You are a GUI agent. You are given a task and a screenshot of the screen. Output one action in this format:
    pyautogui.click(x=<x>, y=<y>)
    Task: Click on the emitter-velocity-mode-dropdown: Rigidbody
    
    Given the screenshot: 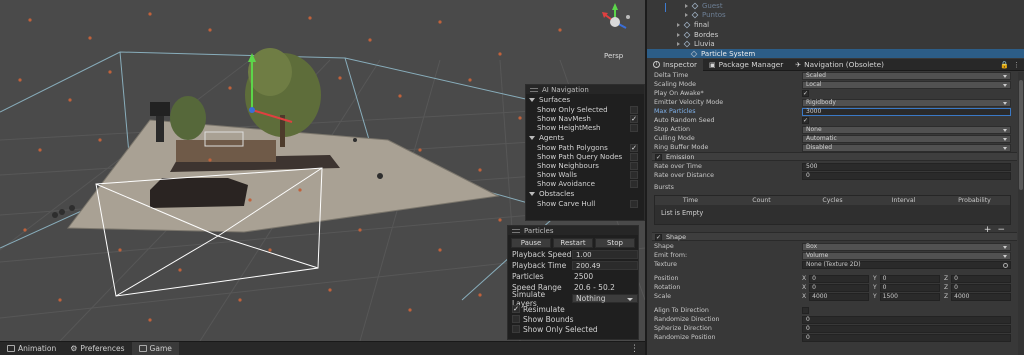 What is the action you would take?
    pyautogui.click(x=906, y=103)
    